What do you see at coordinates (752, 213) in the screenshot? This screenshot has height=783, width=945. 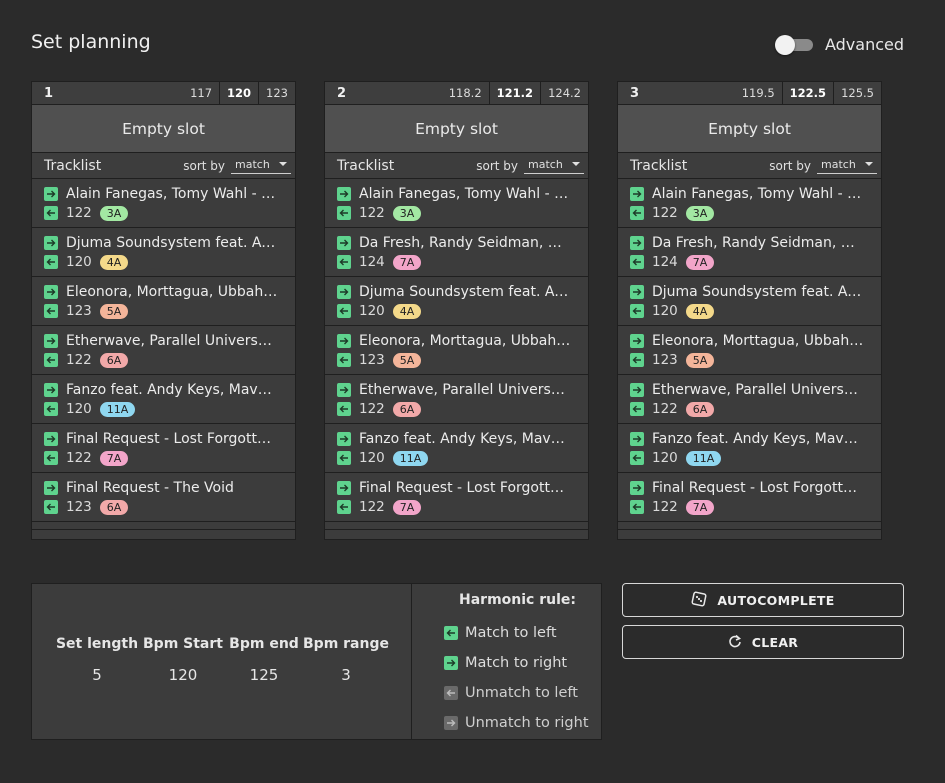 I see `track-meta-row: 122 3A` at bounding box center [752, 213].